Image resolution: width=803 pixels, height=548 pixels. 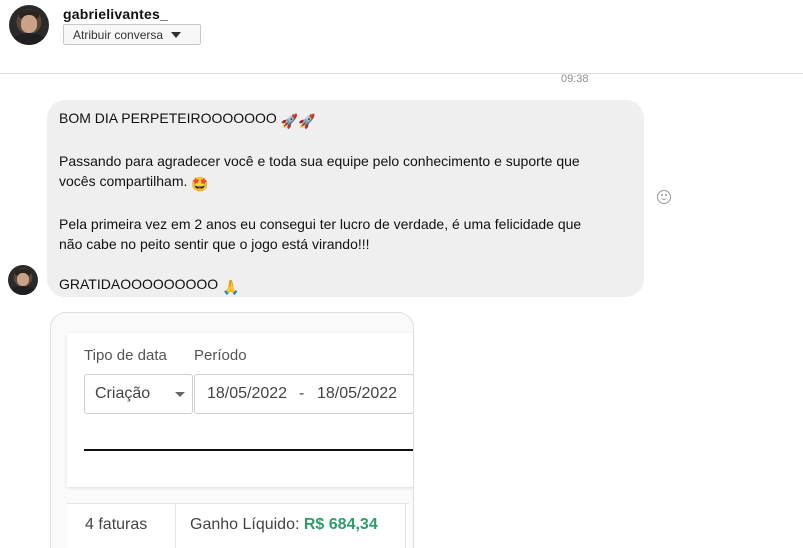 What do you see at coordinates (357, 393) in the screenshot?
I see `date-to: 18/05/2022` at bounding box center [357, 393].